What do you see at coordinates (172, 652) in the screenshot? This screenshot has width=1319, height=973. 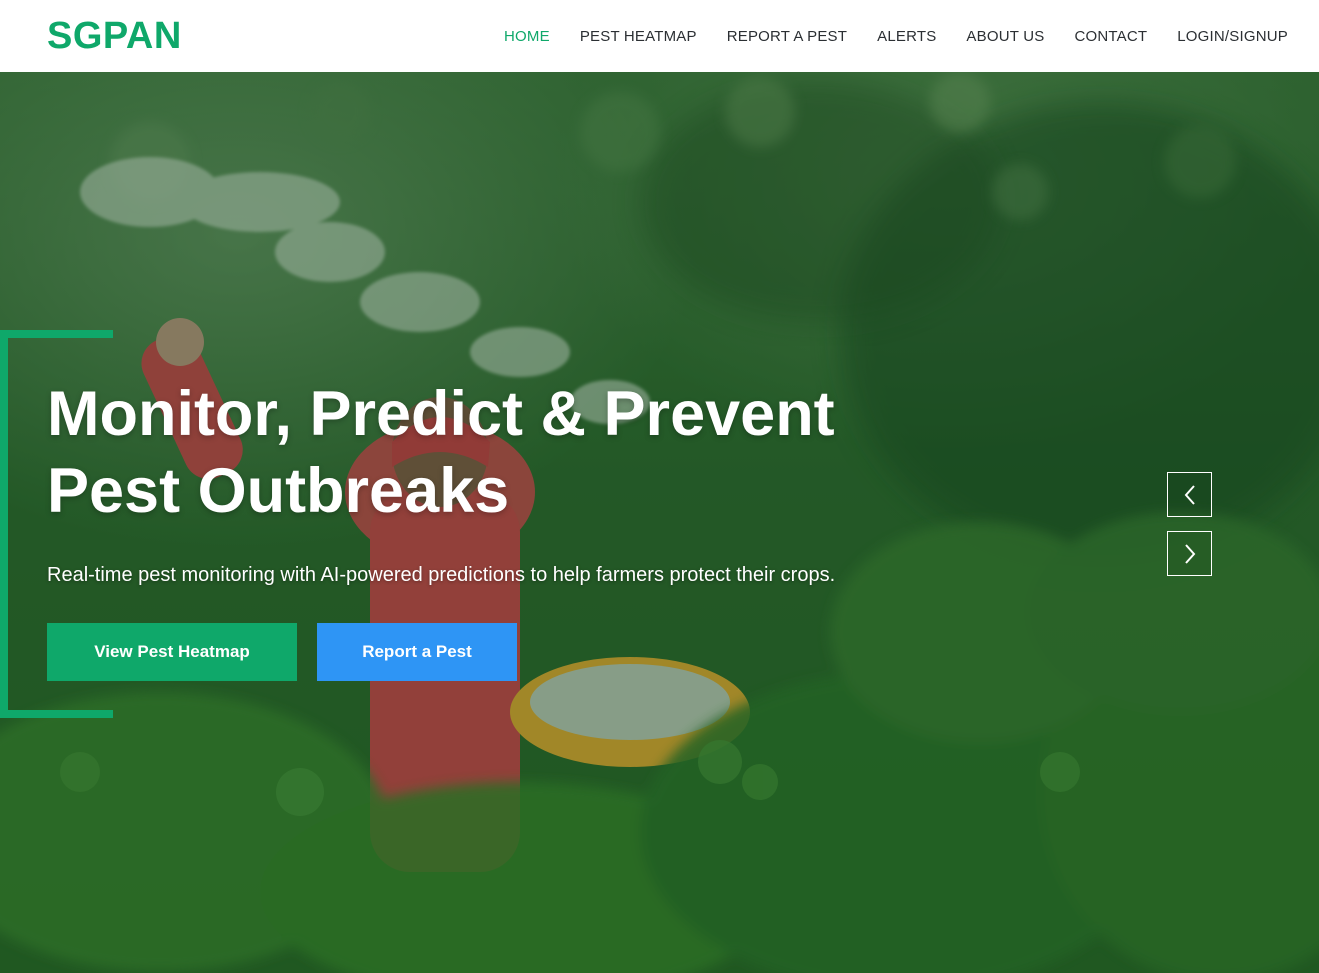 I see `view-pest-heatmap-button: View Pest Heatmap` at bounding box center [172, 652].